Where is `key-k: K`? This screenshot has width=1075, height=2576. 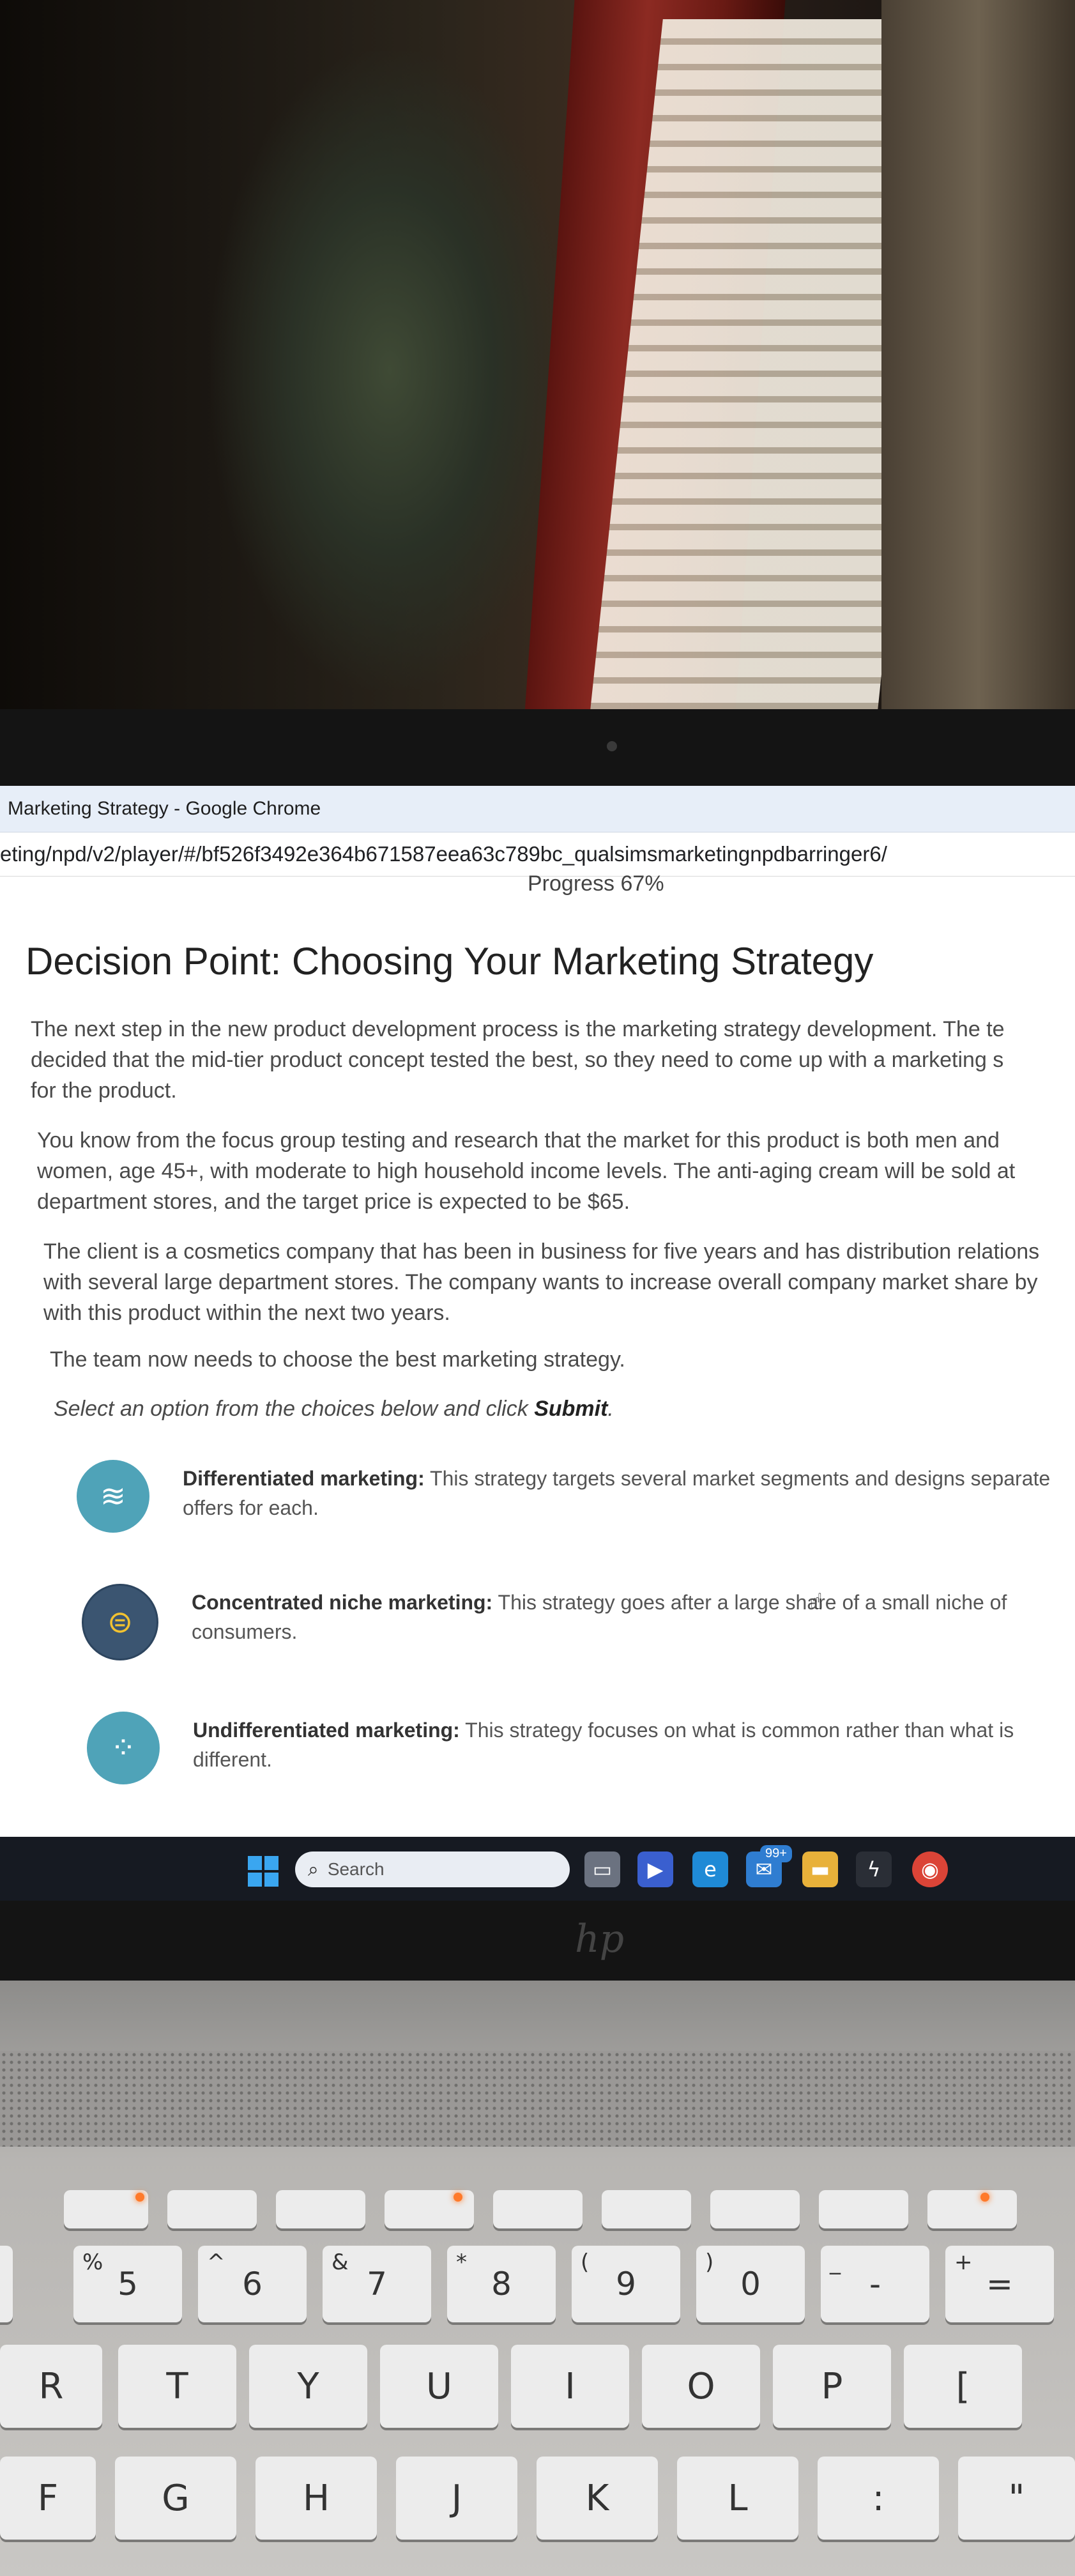
key-k: K is located at coordinates (597, 2498).